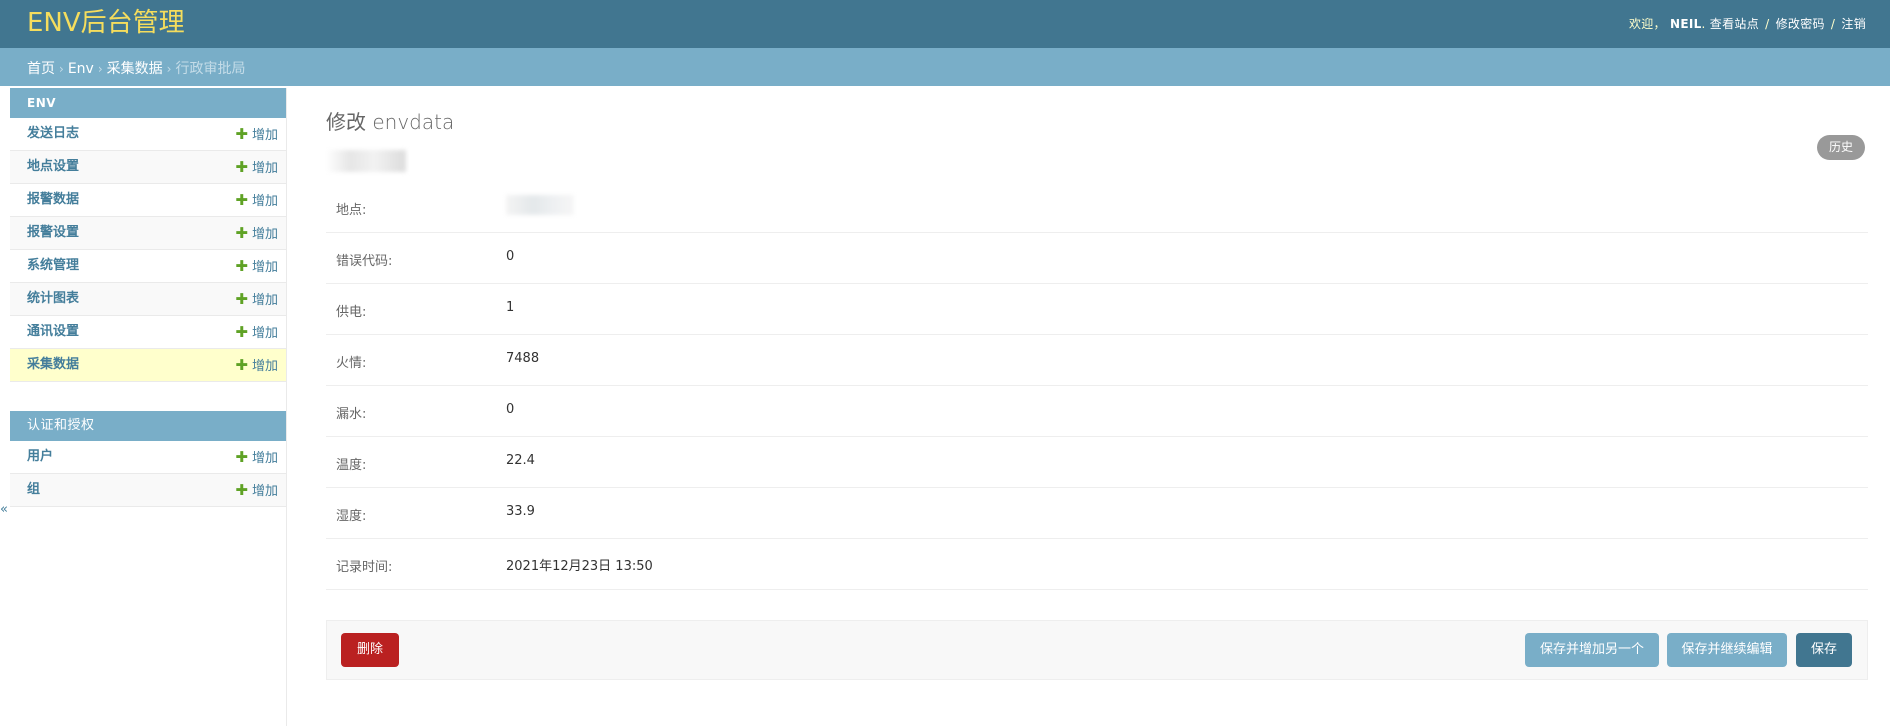 The height and width of the screenshot is (726, 1890). I want to click on breadcrumb-envdata: 采集数据, so click(135, 69).